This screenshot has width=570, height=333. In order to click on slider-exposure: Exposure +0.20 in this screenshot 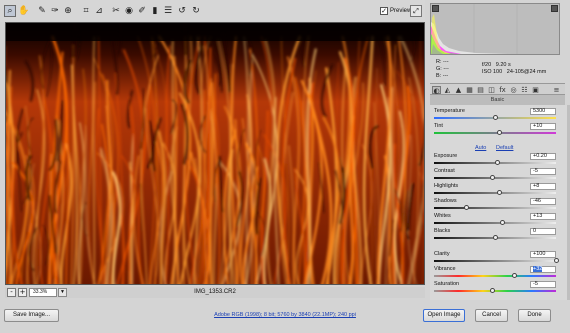, I will do `click(496, 160)`.